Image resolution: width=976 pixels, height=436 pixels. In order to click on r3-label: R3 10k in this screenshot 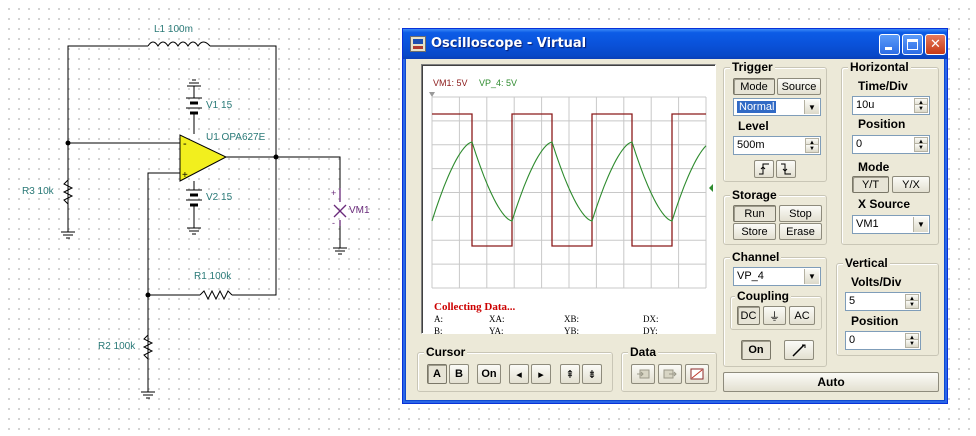, I will do `click(38, 191)`.